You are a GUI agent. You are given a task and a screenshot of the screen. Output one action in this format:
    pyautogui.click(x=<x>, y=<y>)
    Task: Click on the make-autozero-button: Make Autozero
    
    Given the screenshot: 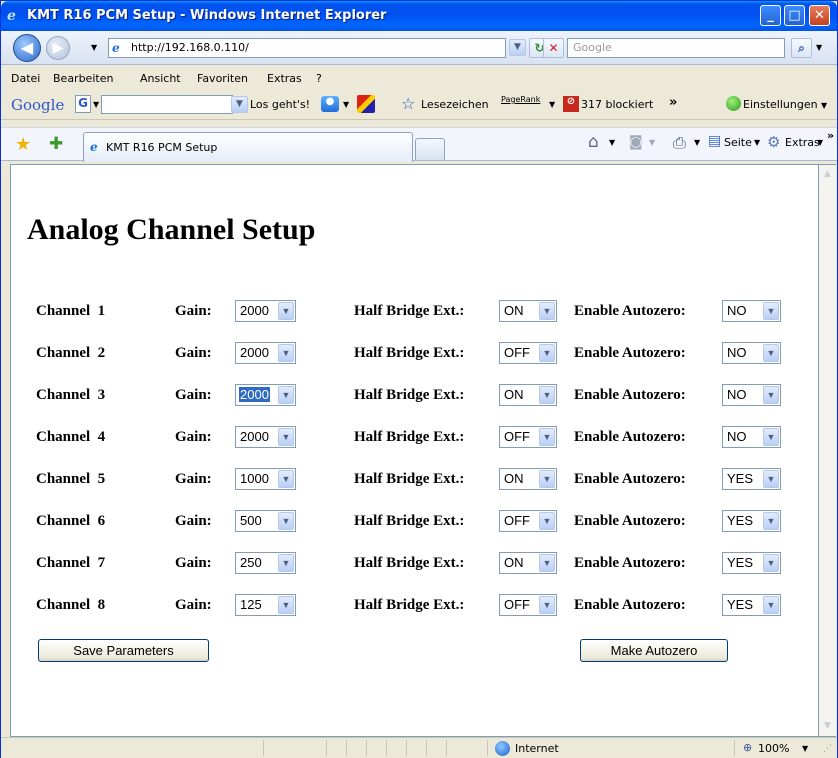 What is the action you would take?
    pyautogui.click(x=654, y=650)
    